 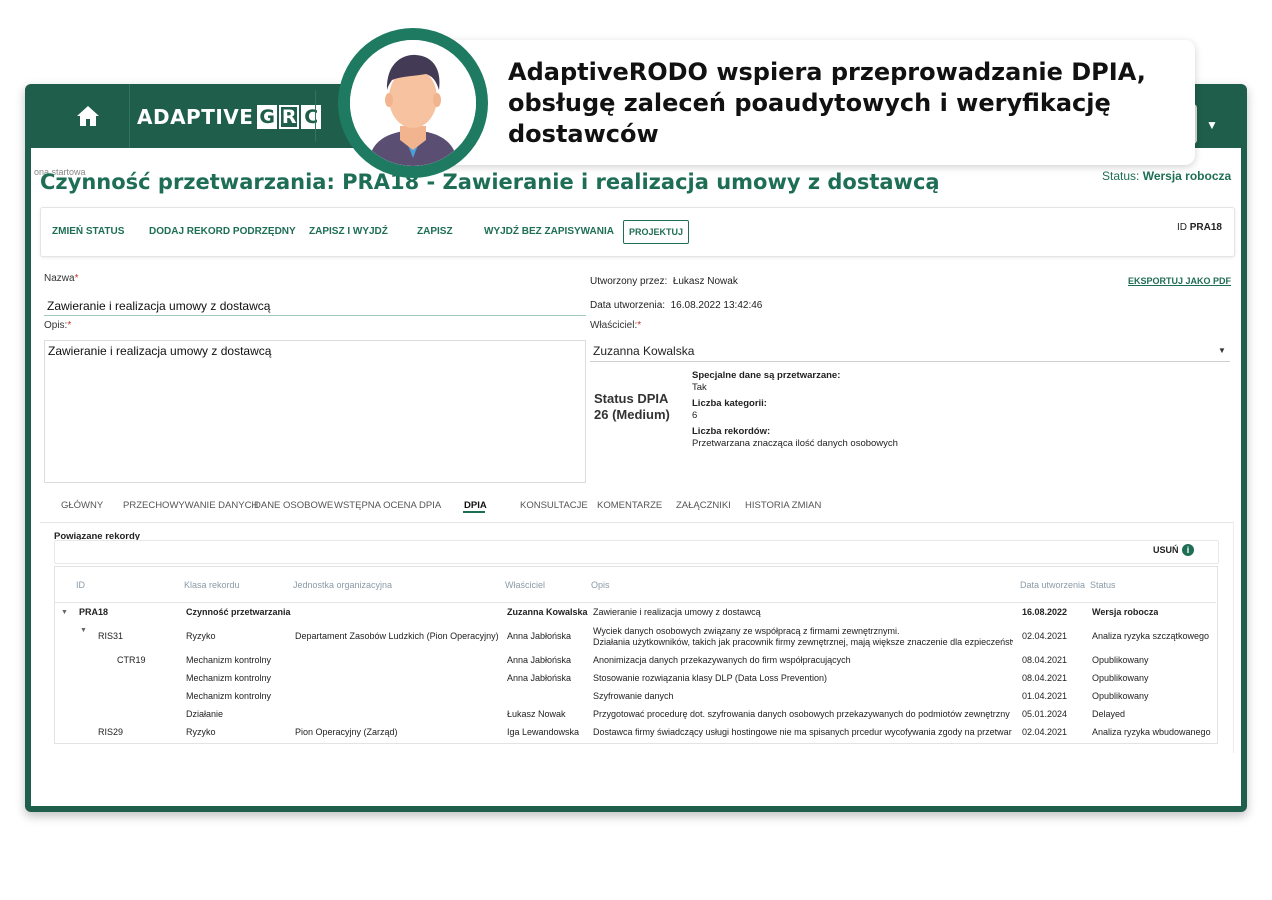 What do you see at coordinates (536, 714) in the screenshot?
I see `table-cell-owner: Łukasz Nowak` at bounding box center [536, 714].